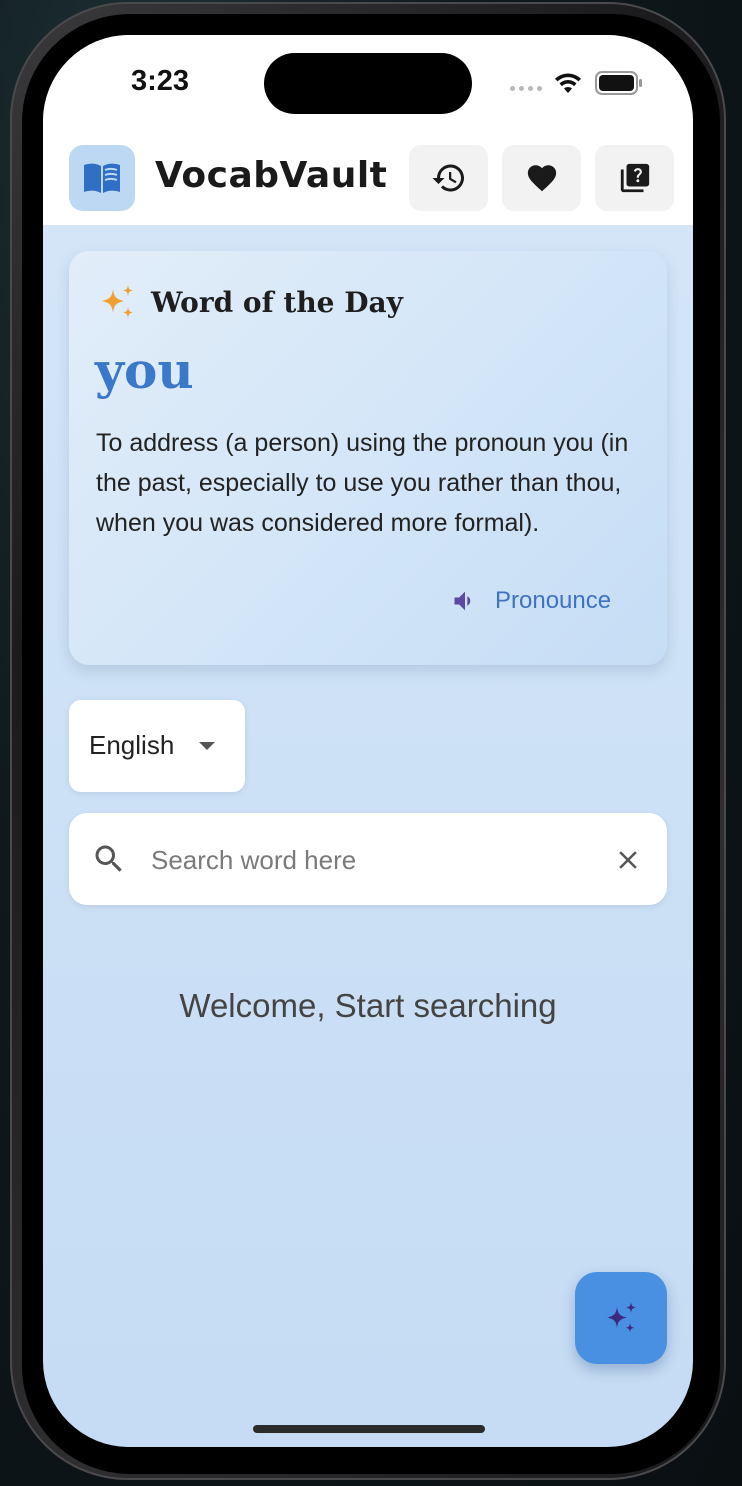  Describe the element at coordinates (207, 746) in the screenshot. I see `caret-down-icon` at that location.